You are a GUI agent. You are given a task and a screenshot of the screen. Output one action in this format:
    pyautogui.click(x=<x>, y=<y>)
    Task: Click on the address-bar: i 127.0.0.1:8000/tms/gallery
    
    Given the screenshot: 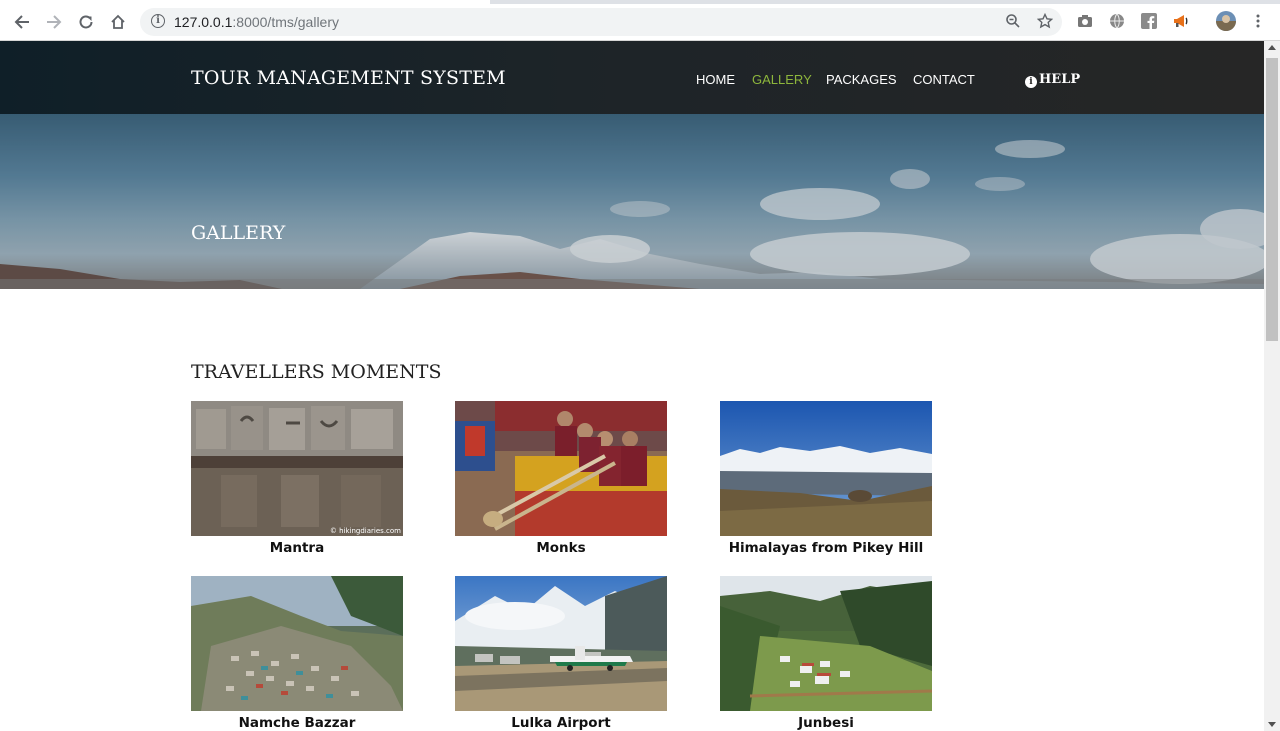 What is the action you would take?
    pyautogui.click(x=601, y=22)
    